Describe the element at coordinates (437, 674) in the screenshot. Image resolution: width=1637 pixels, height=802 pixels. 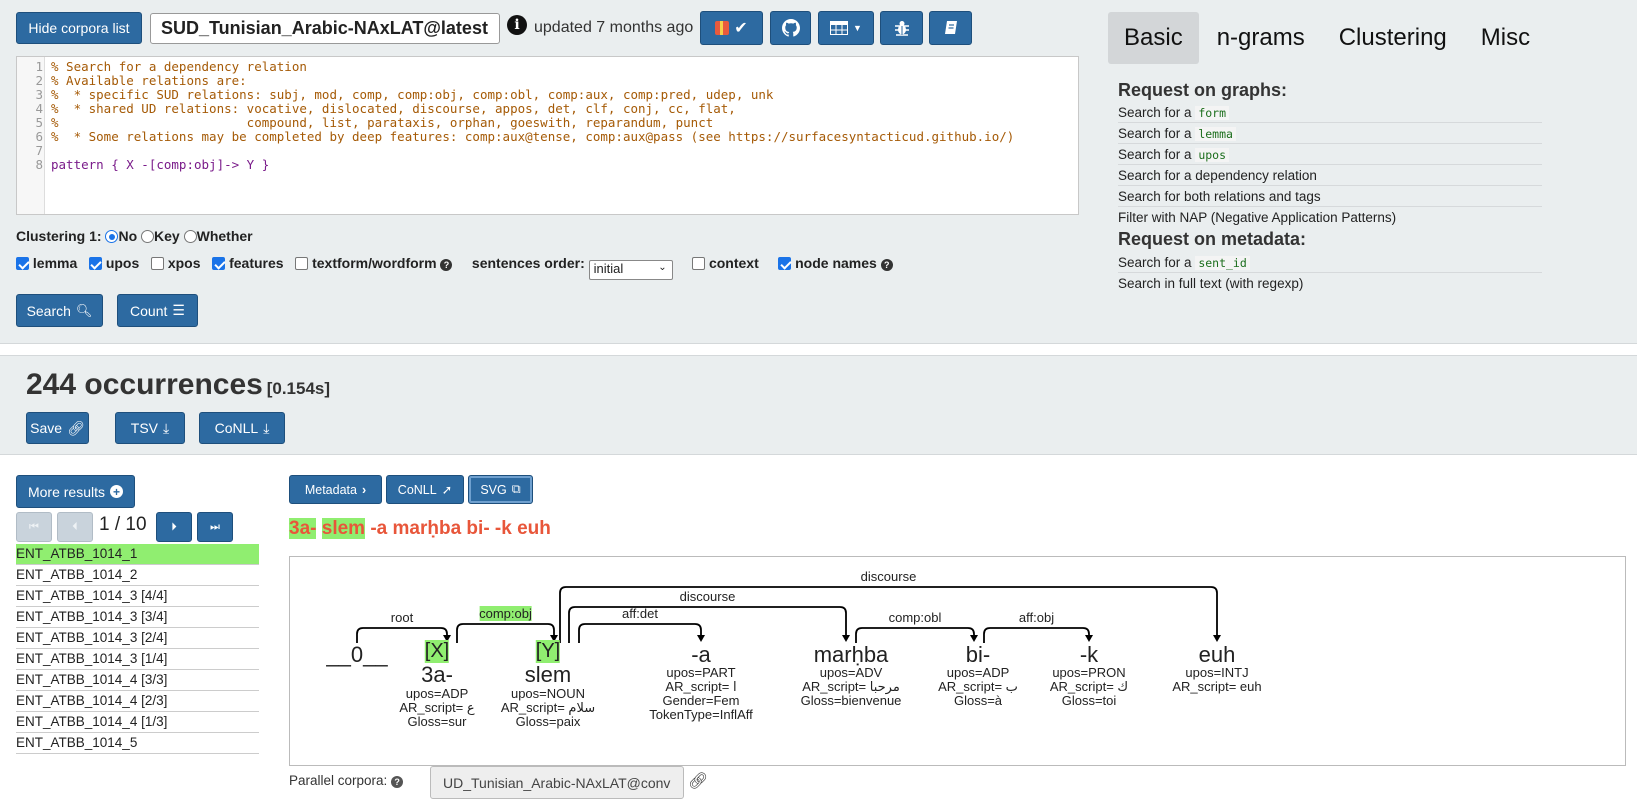
I see `graph-token-form: 3a-` at that location.